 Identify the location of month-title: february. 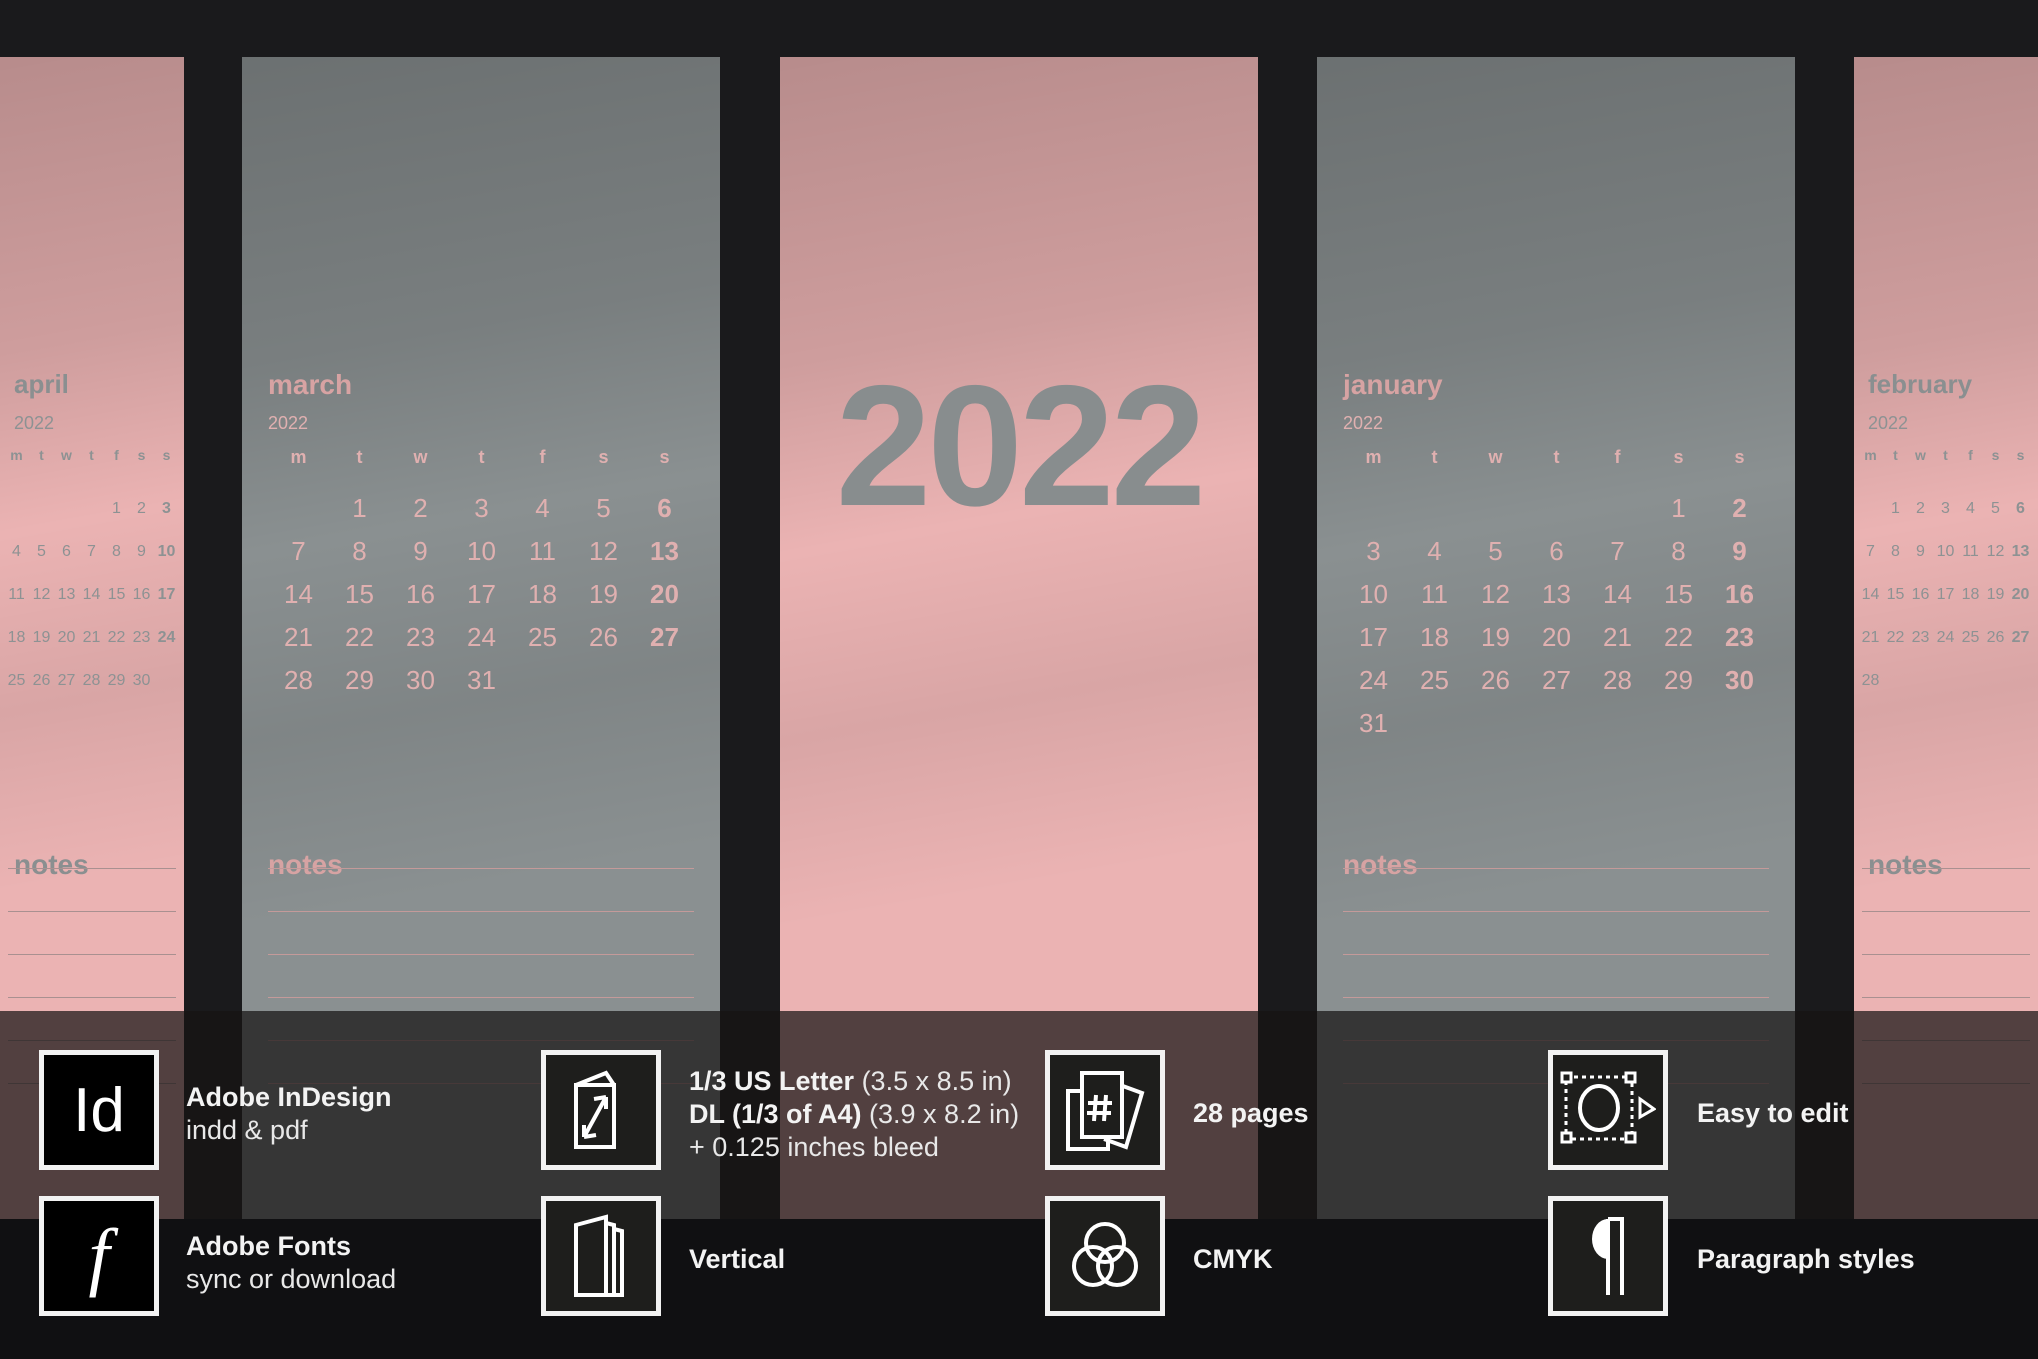
(1920, 384).